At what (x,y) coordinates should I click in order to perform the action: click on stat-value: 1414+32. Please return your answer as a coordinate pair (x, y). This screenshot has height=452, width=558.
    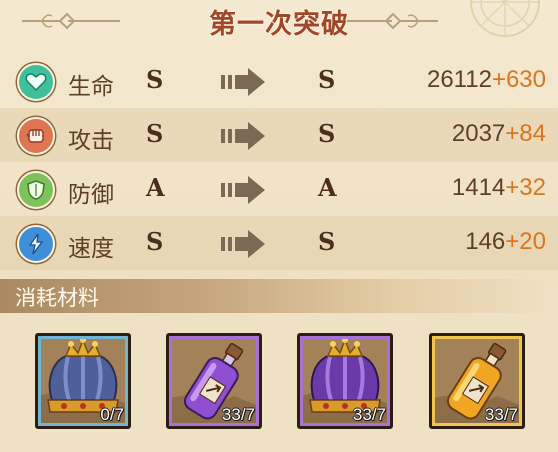
    Looking at the image, I should click on (499, 188).